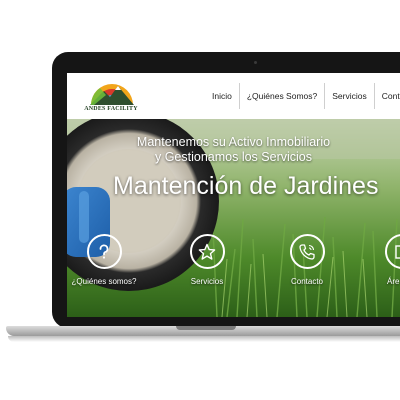 The width and height of the screenshot is (400, 400). Describe the element at coordinates (386, 96) in the screenshot. I see `nav-contacto: Contá` at that location.